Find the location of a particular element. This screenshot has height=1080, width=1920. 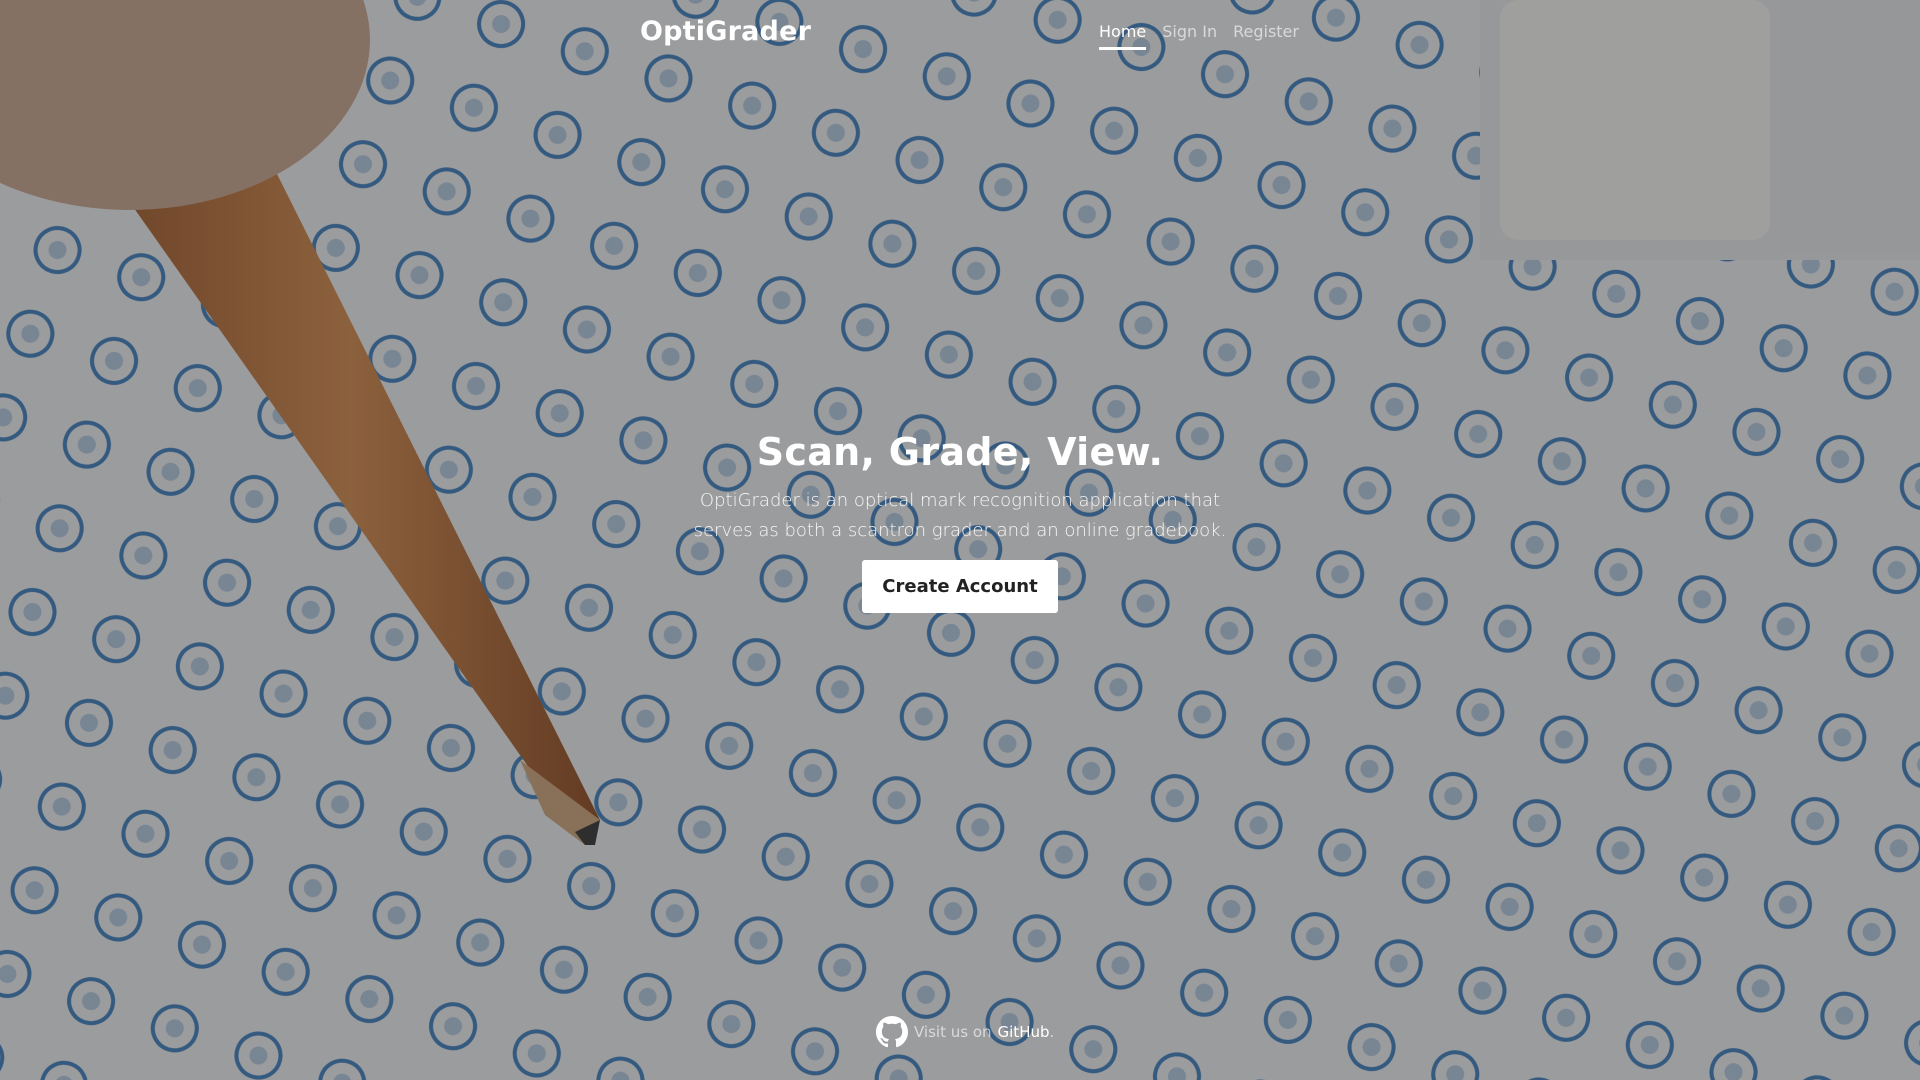

footer-prefix: Visit us on is located at coordinates (953, 1032).